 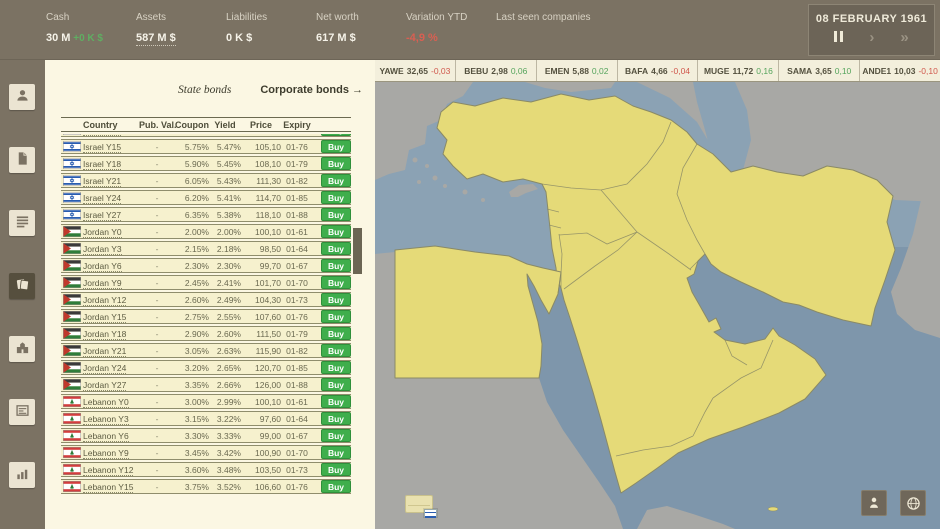 I want to click on table-scrollbar, so click(x=357, y=329).